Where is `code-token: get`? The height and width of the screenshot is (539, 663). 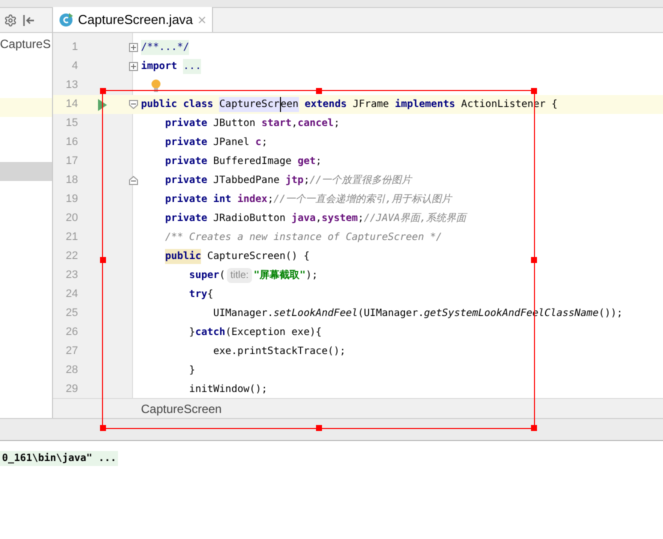
code-token: get is located at coordinates (307, 162).